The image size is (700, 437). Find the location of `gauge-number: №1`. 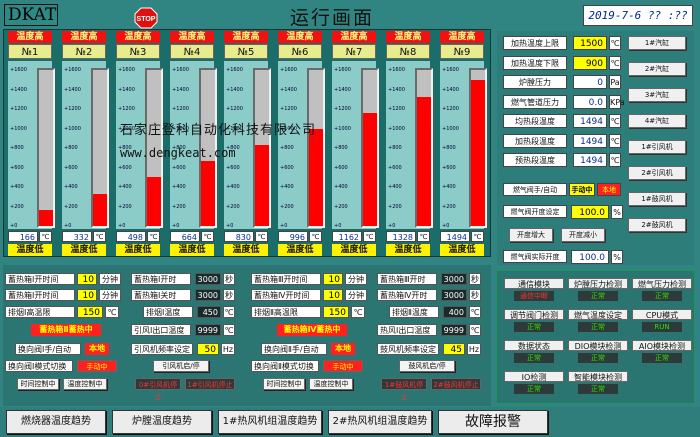

gauge-number: №1 is located at coordinates (30, 51).